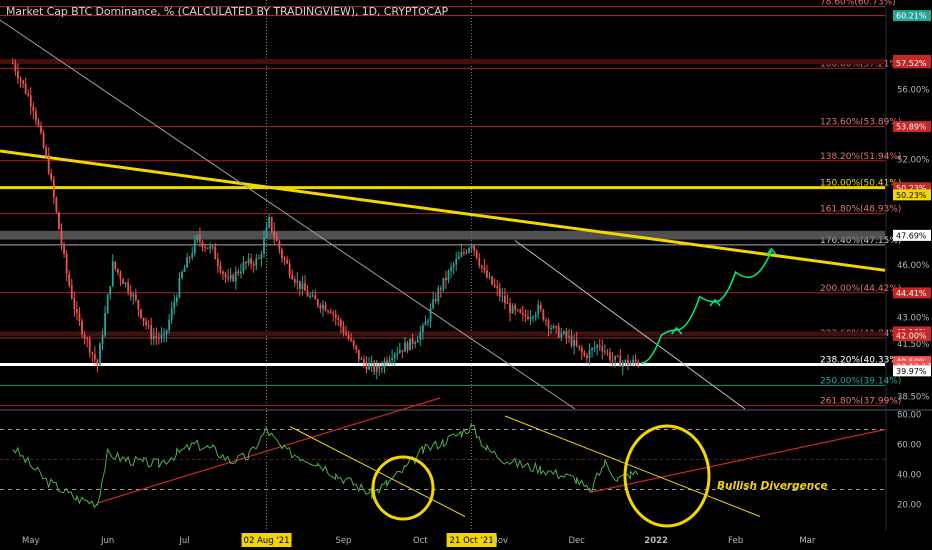 The image size is (932, 550). Describe the element at coordinates (913, 161) in the screenshot. I see `price-tick-2: 52.00%` at that location.